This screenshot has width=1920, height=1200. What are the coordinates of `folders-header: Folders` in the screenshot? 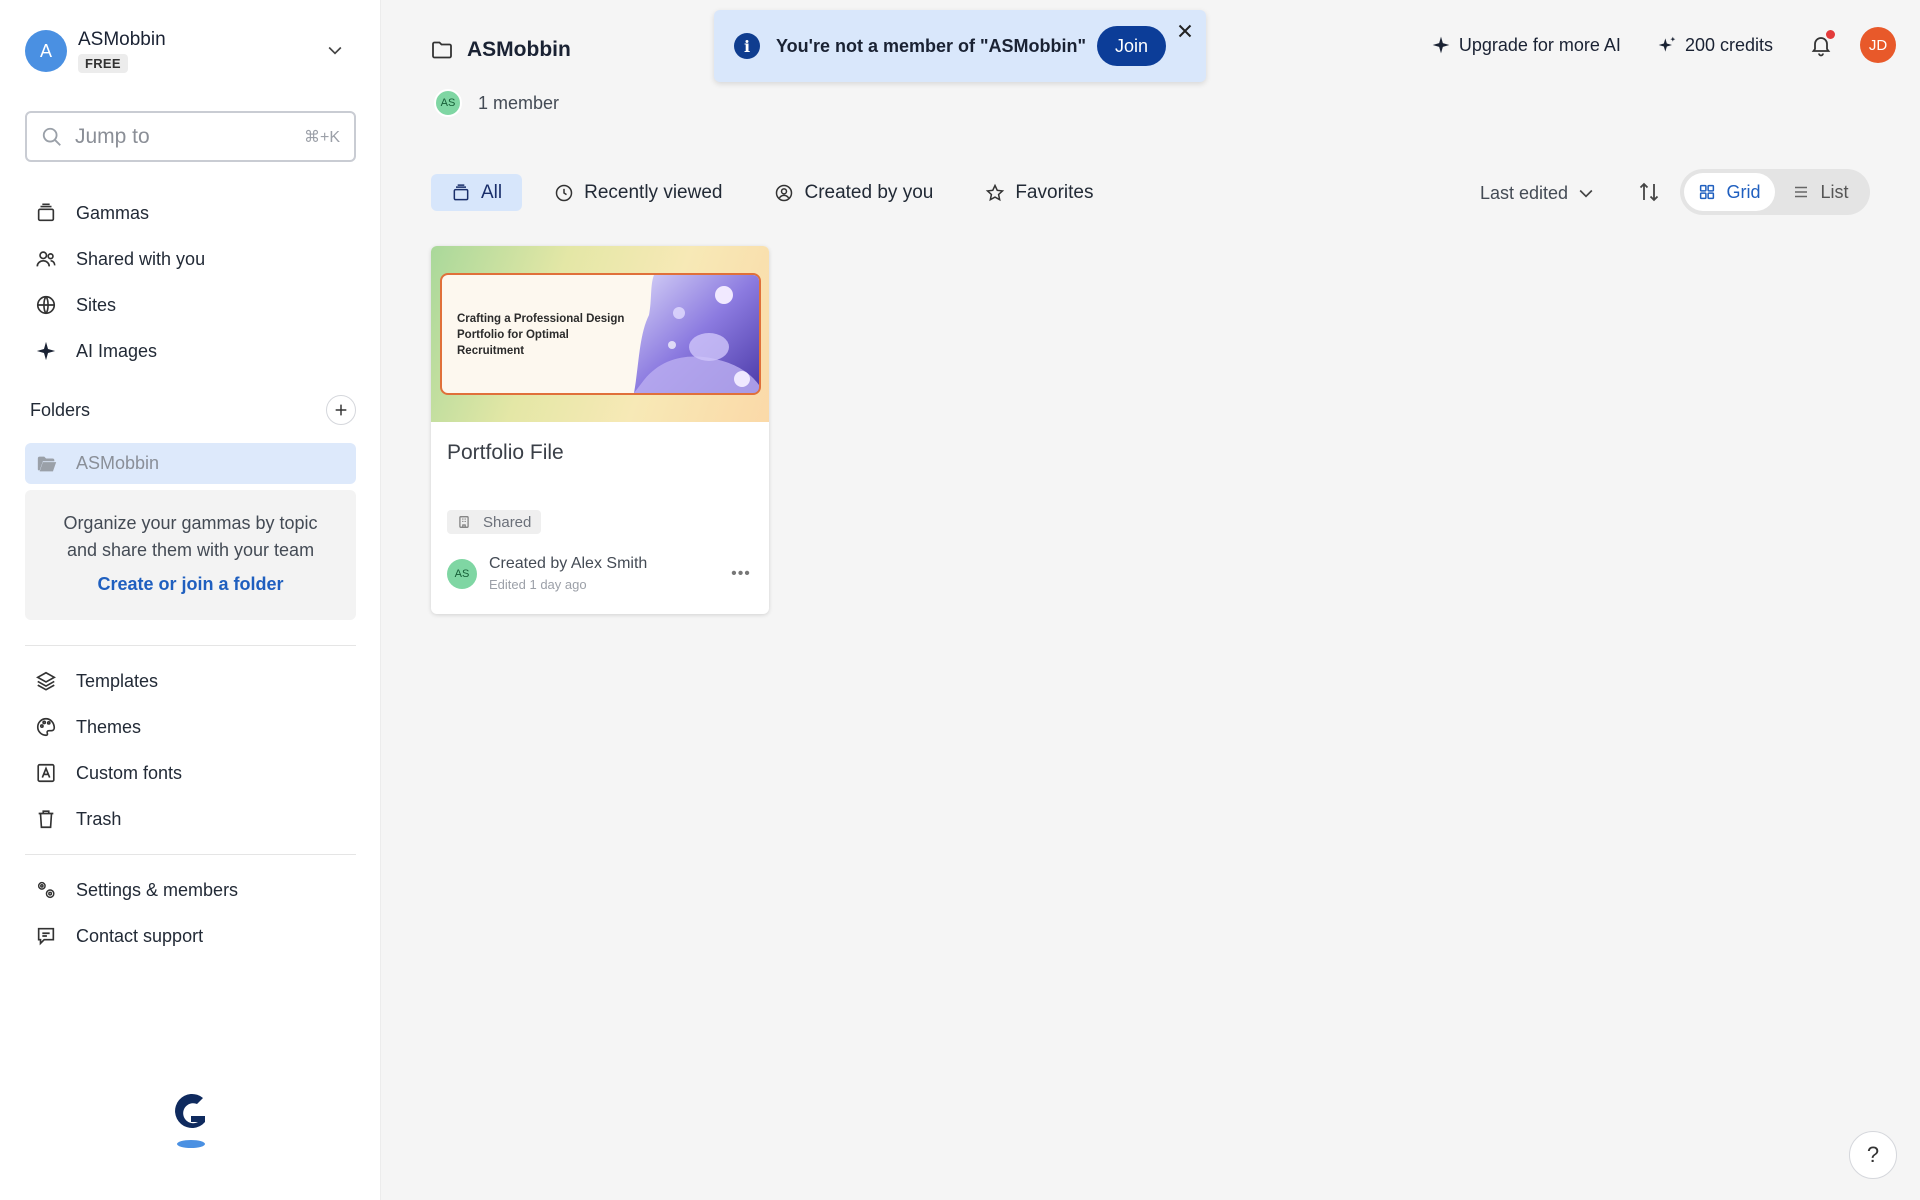 It's located at (193, 410).